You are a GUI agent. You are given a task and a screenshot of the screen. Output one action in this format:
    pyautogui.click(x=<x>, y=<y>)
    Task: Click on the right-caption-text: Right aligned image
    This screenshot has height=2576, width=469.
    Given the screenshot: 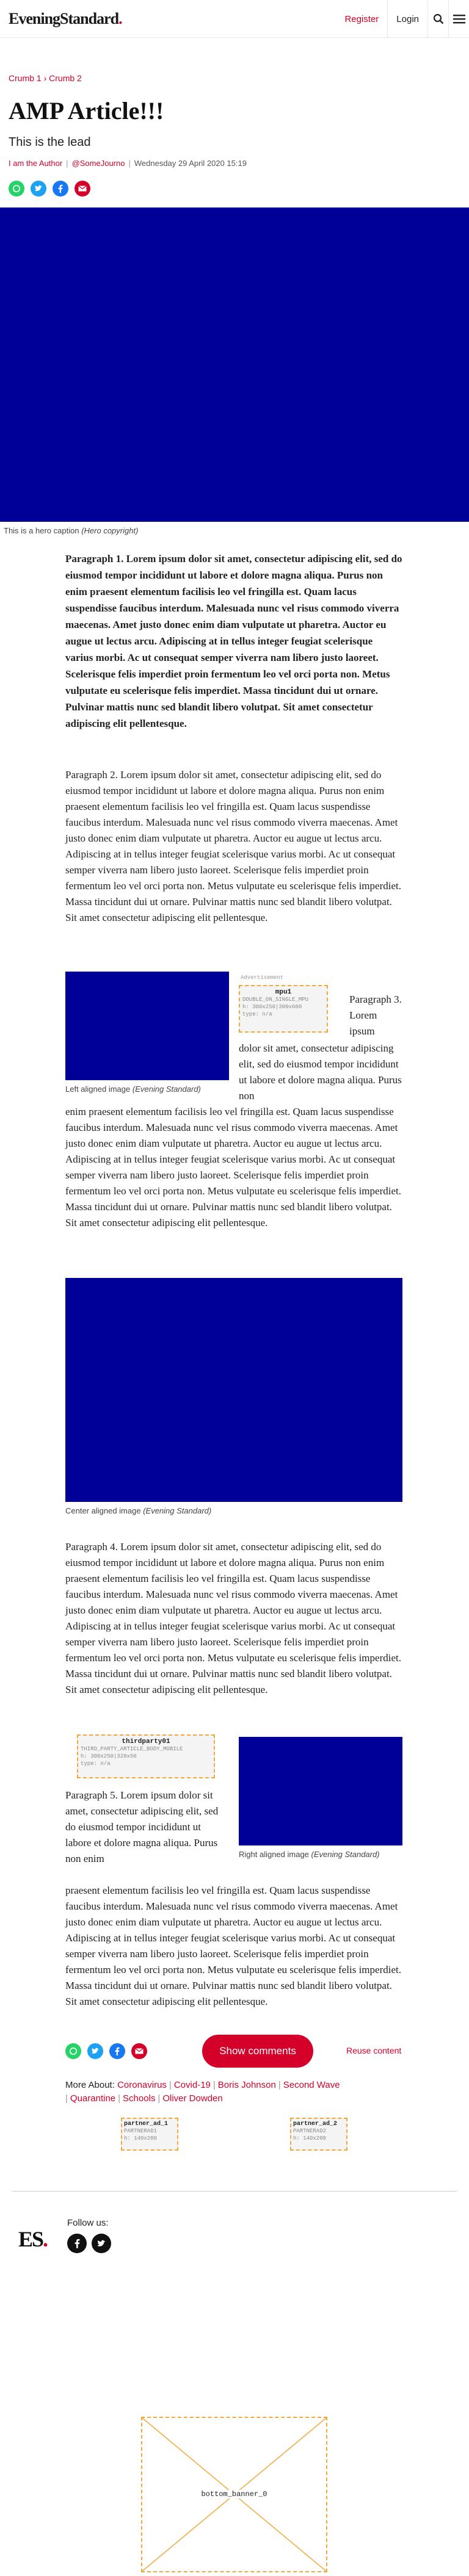 What is the action you would take?
    pyautogui.click(x=274, y=1854)
    